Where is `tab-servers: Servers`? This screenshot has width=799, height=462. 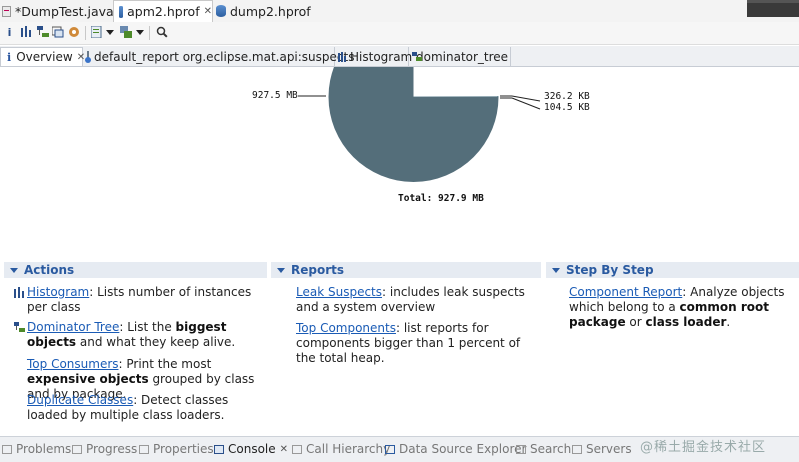
tab-servers: Servers is located at coordinates (602, 449).